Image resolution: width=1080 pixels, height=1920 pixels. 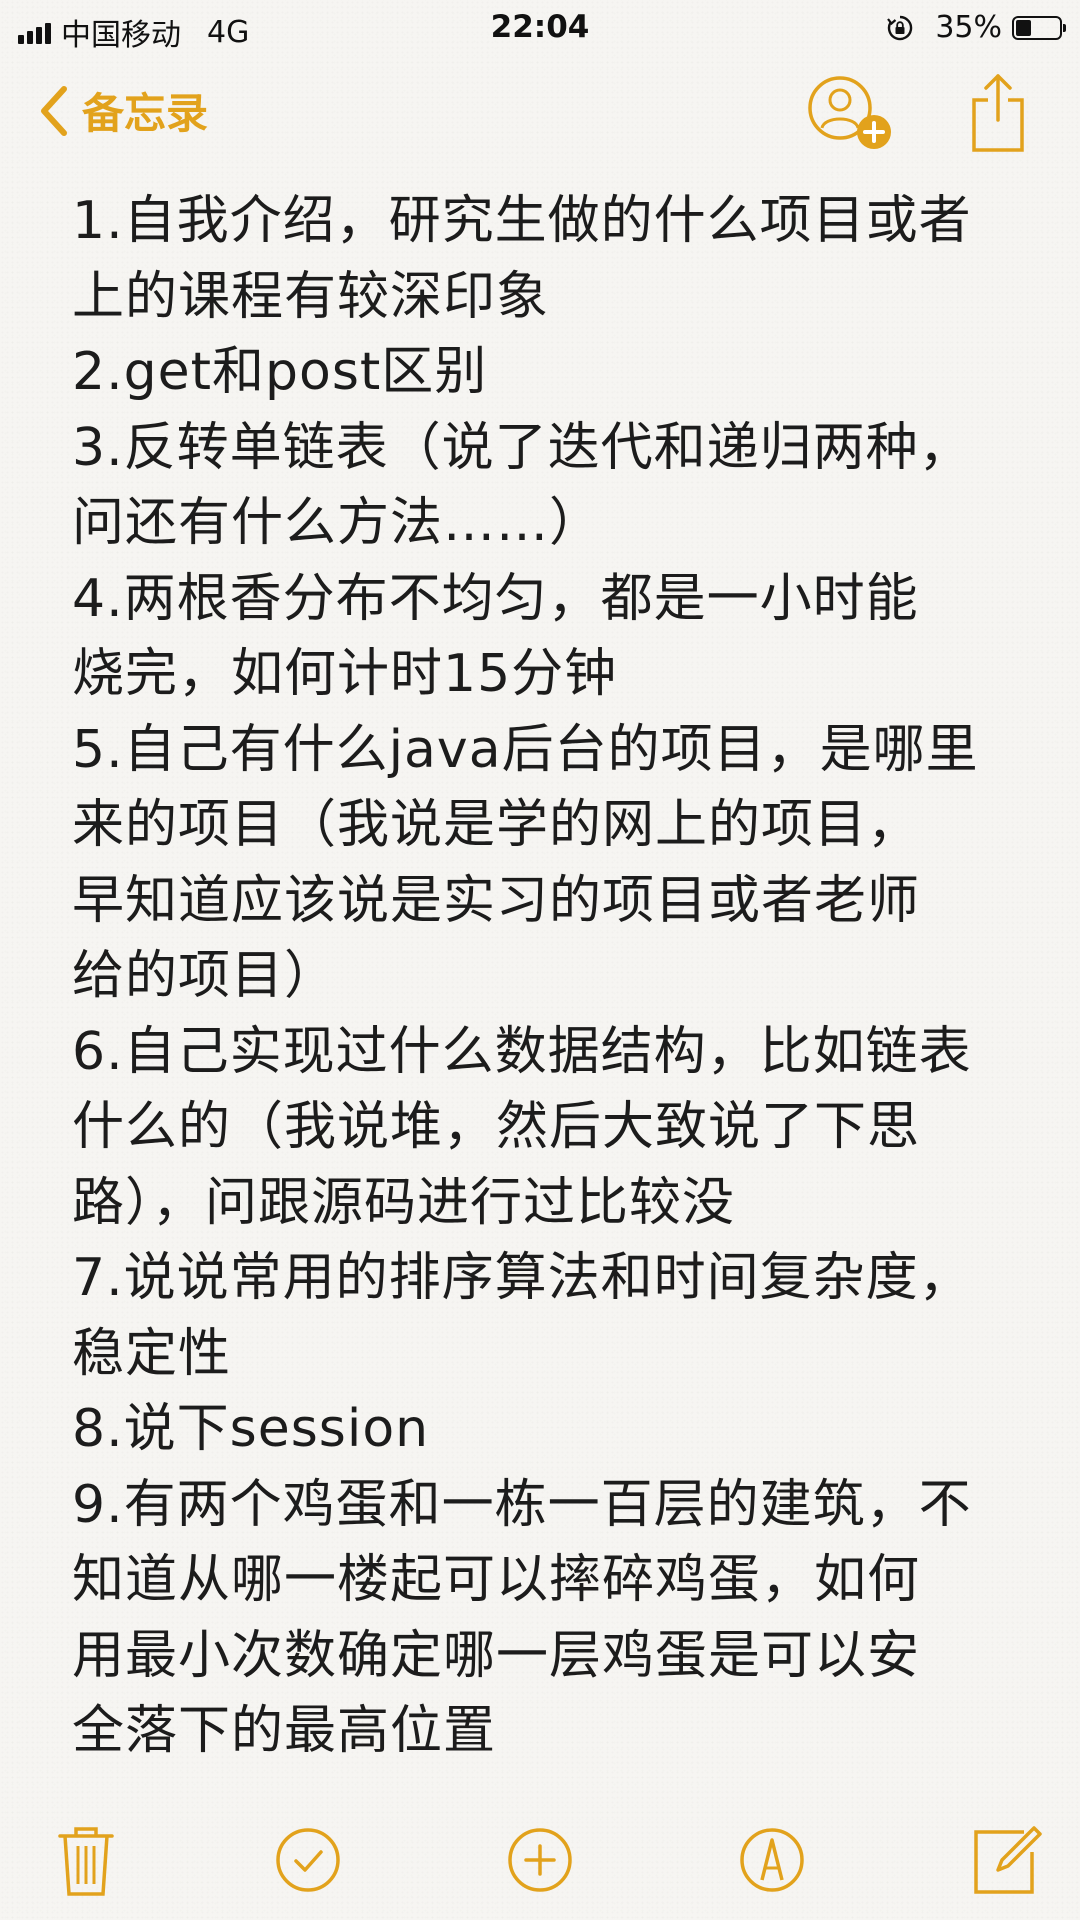 I want to click on note-line: 给的项目）, so click(x=205, y=976).